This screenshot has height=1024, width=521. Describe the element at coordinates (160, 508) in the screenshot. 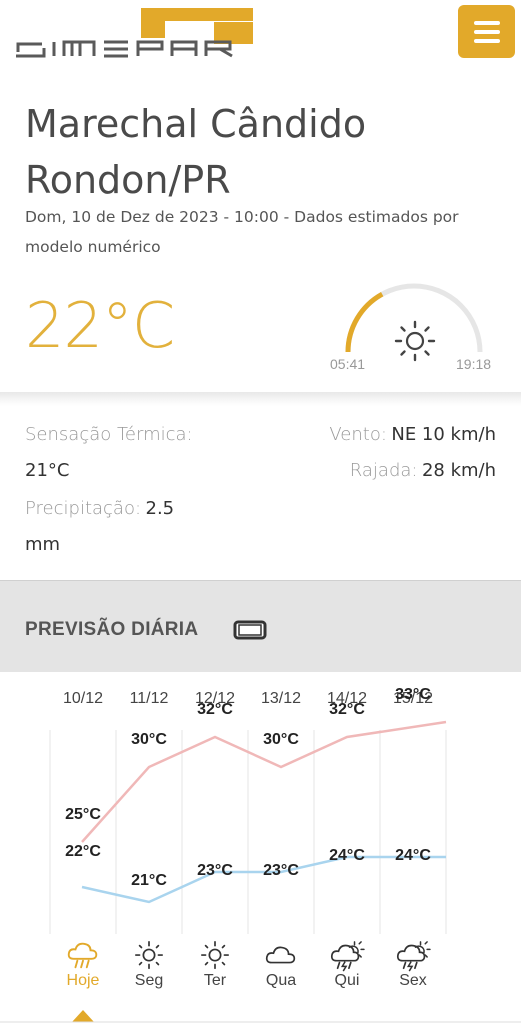

I see `precipitation-value: 2.5` at that location.